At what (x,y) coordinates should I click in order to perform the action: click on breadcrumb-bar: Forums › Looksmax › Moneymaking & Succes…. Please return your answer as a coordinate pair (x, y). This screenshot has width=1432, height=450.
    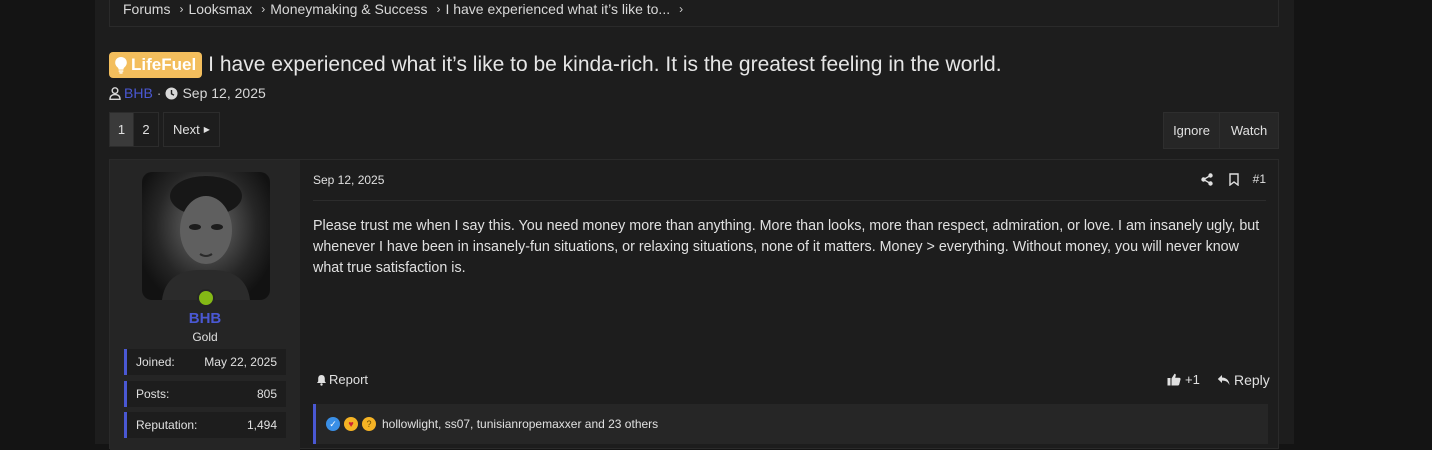
    Looking at the image, I should click on (694, 13).